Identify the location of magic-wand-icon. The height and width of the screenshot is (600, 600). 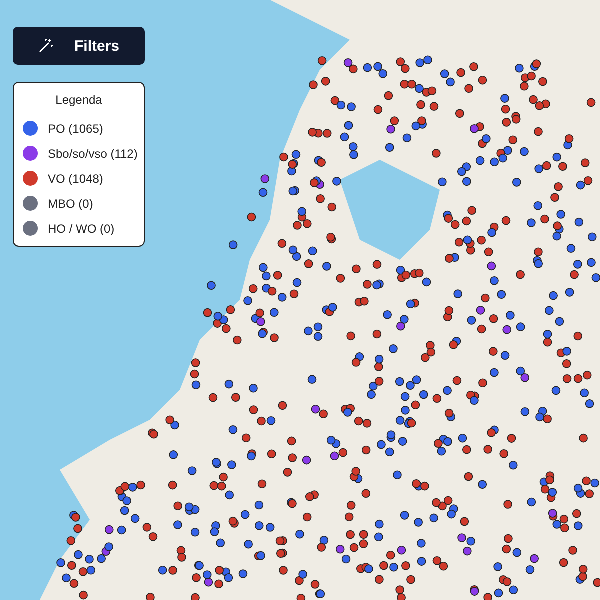
(46, 46).